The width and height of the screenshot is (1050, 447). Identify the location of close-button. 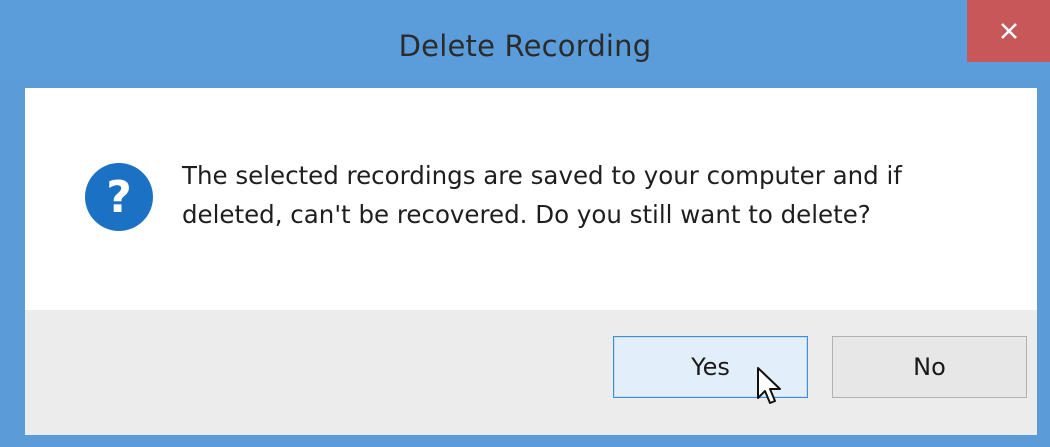
(1008, 31).